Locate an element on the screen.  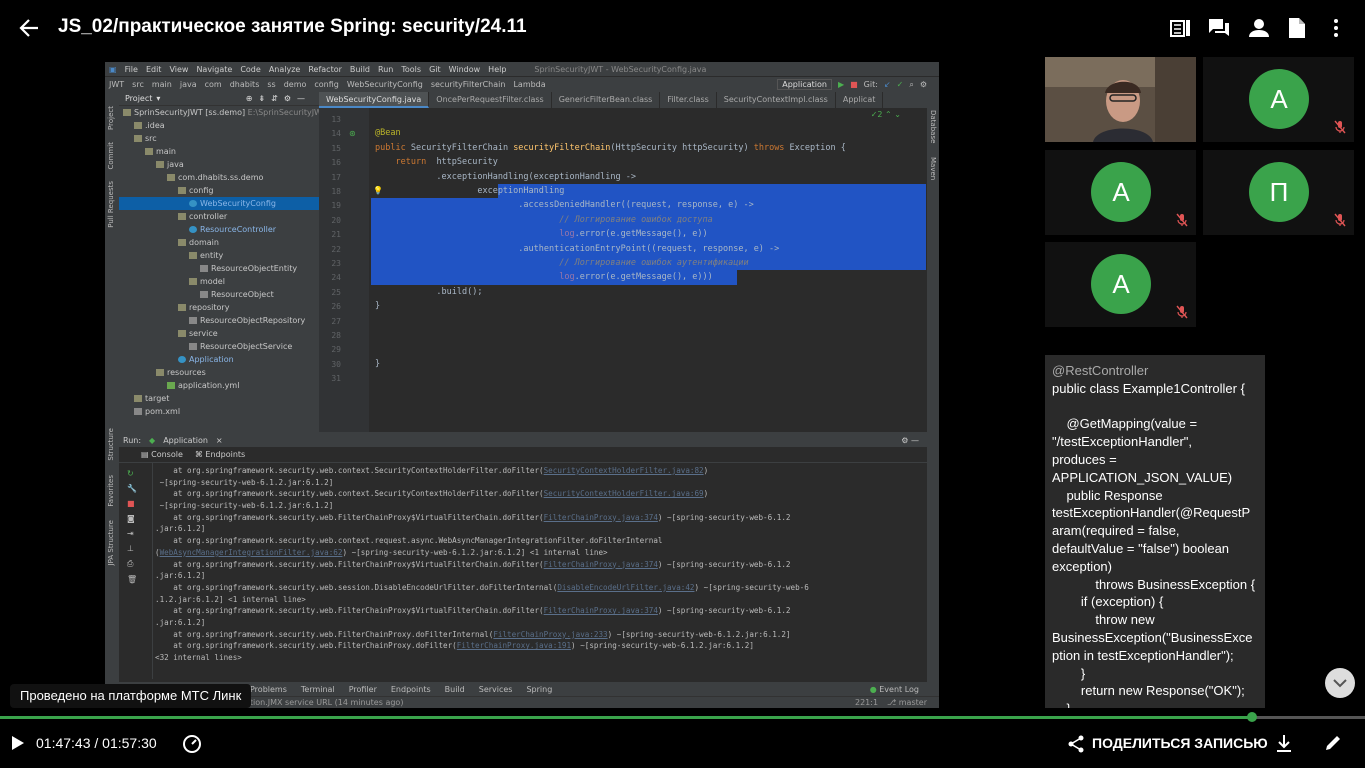
search-icon: ⌕ is located at coordinates (911, 85).